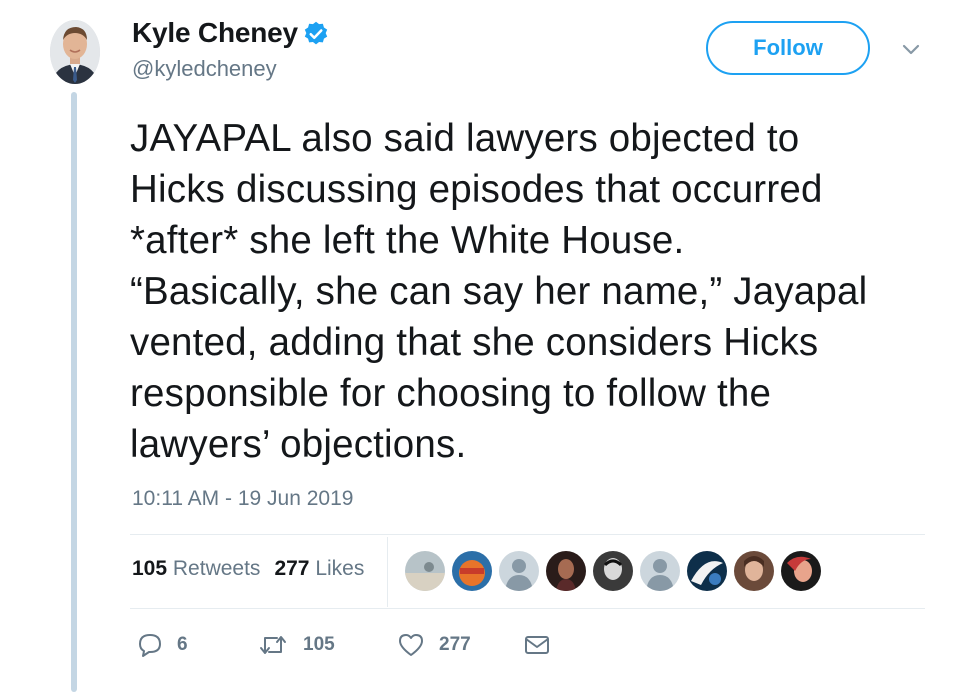 The width and height of the screenshot is (980, 692). I want to click on like-button: 277, so click(460, 645).